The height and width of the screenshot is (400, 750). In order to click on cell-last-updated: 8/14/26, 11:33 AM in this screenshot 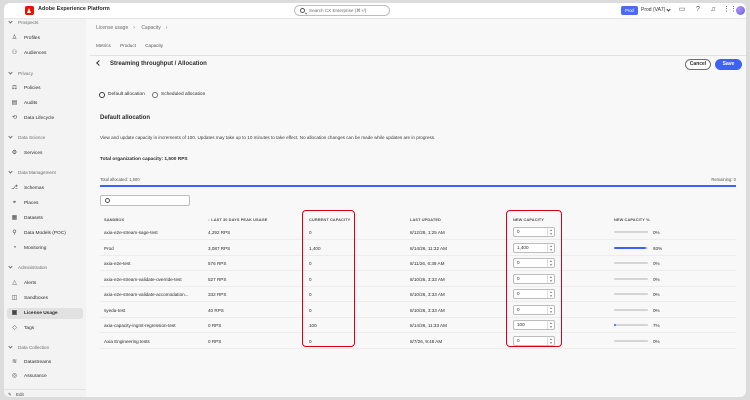, I will do `click(428, 325)`.